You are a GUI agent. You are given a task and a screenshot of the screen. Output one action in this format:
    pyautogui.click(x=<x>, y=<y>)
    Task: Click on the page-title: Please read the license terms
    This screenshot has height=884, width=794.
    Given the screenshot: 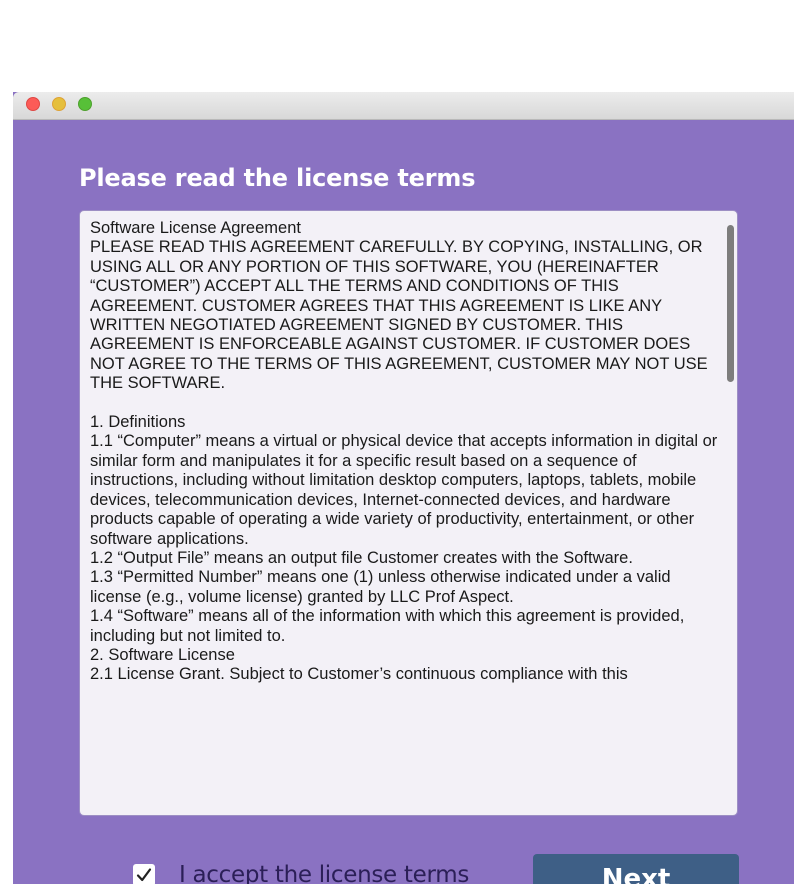 What is the action you would take?
    pyautogui.click(x=277, y=178)
    